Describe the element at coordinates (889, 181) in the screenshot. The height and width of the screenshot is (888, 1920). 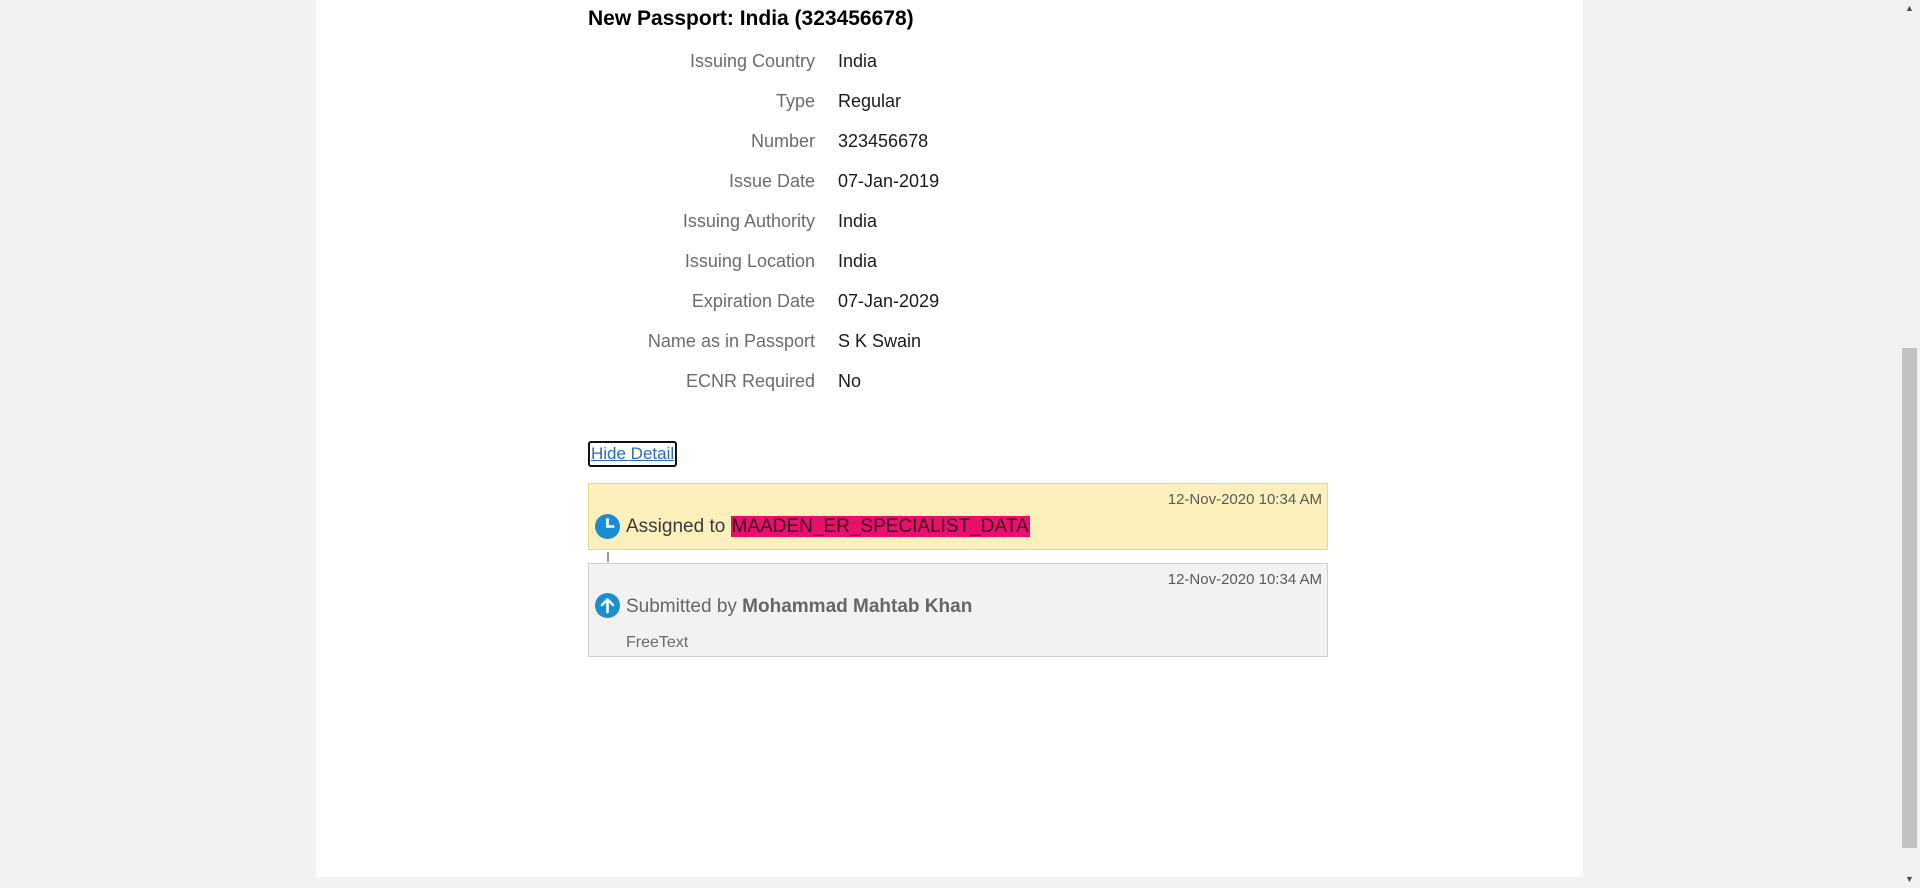
I see `field-value: 07-Jan-2019` at that location.